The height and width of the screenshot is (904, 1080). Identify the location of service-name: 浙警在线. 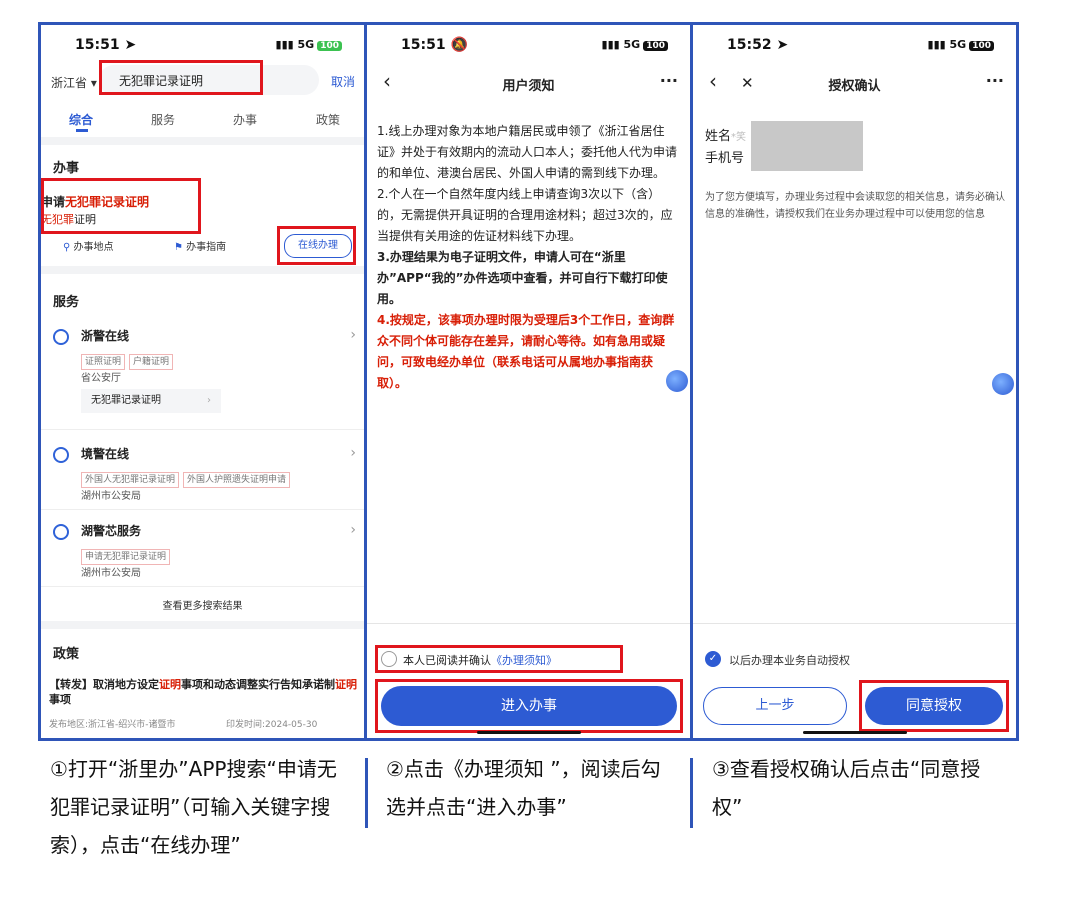
(105, 336).